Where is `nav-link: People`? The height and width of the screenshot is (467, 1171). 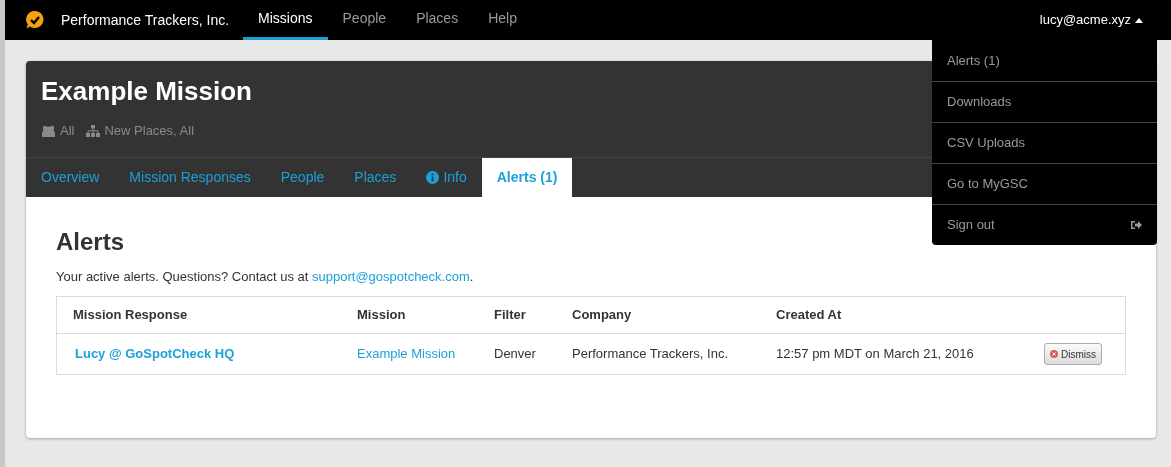 nav-link: People is located at coordinates (364, 20).